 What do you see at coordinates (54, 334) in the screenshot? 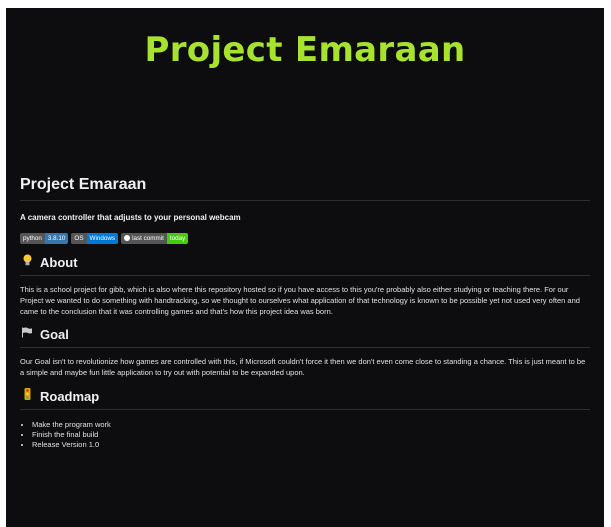
I see `goal-heading-text: Goal` at bounding box center [54, 334].